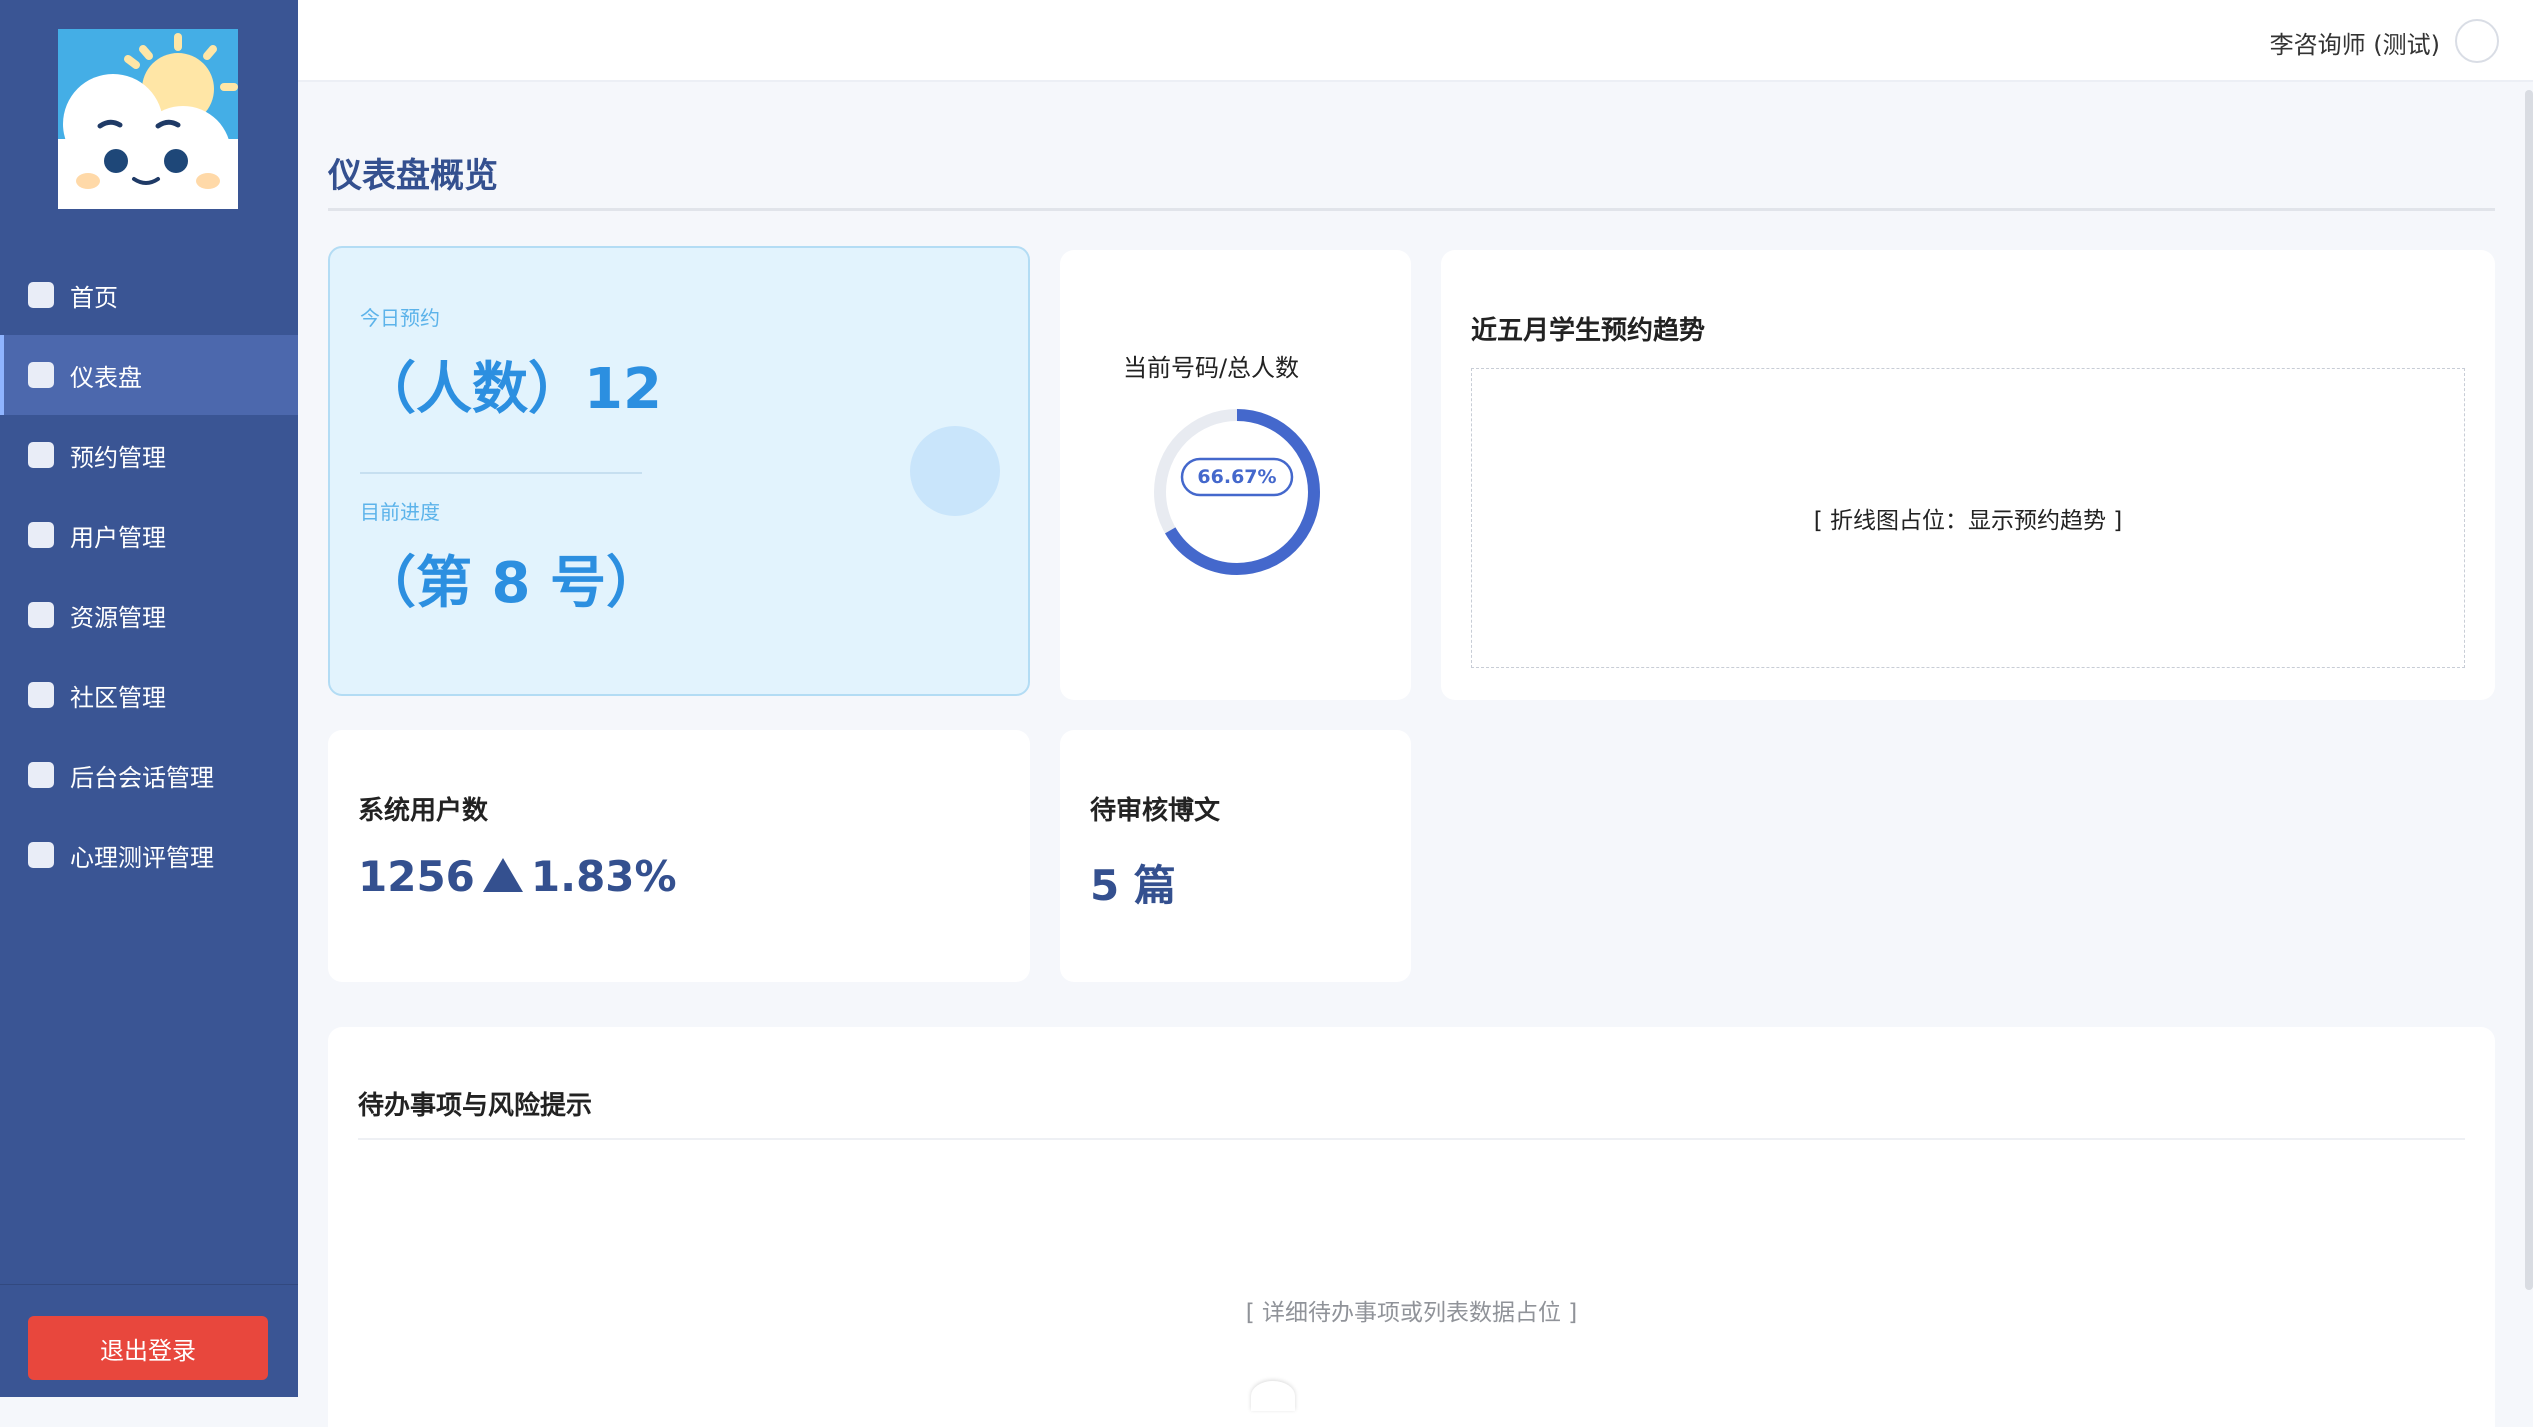 Image resolution: width=2533 pixels, height=1427 pixels. I want to click on trend-up-icon, so click(502, 875).